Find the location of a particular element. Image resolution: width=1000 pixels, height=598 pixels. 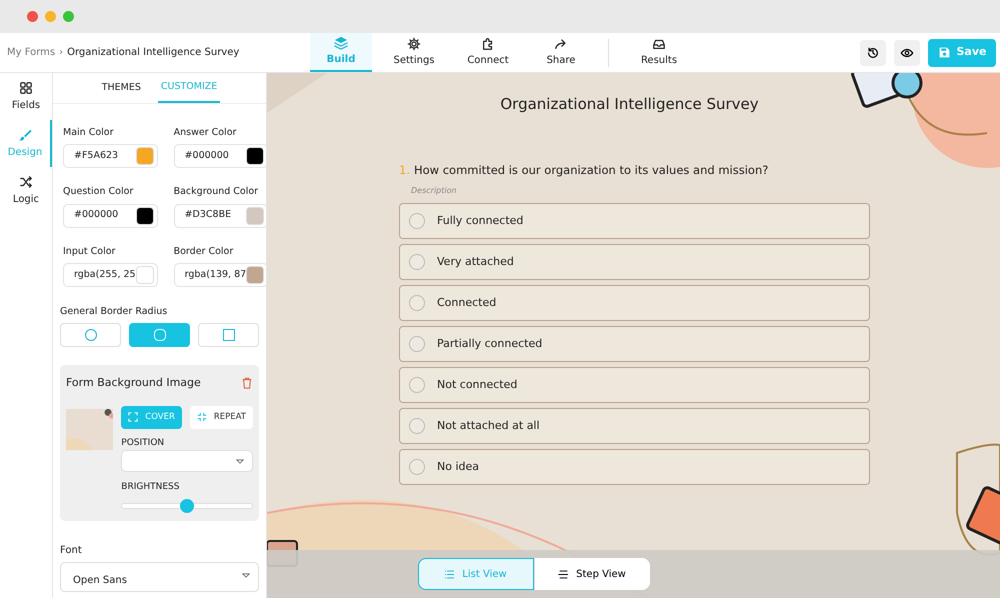

option-label: Connected is located at coordinates (466, 302).